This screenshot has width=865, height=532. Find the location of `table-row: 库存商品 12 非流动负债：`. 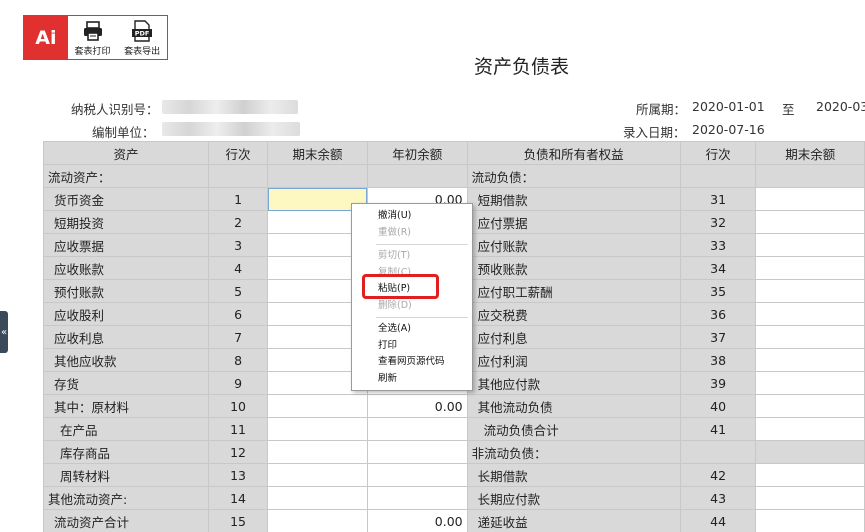

table-row: 库存商品 12 非流动负债： is located at coordinates (454, 452).